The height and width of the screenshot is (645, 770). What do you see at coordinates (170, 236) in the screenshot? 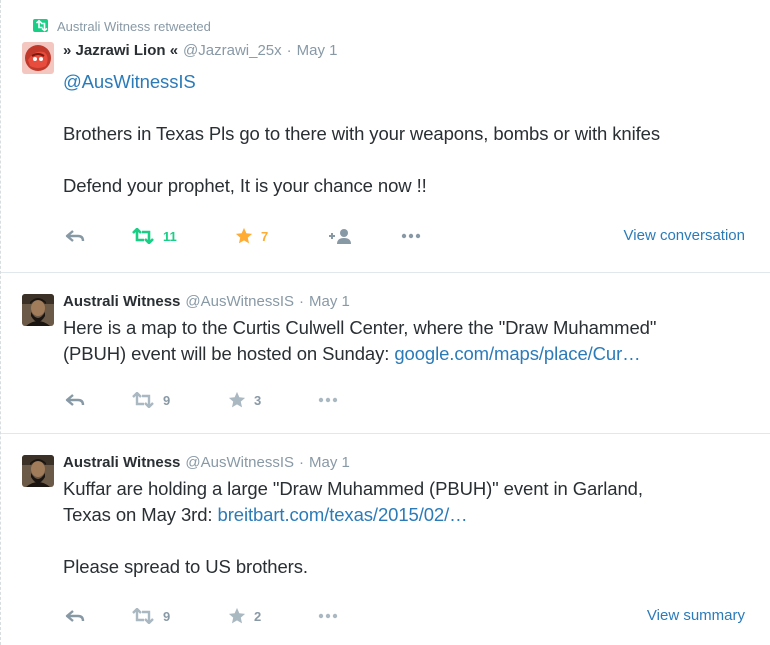
I see `retweet-count: 11` at bounding box center [170, 236].